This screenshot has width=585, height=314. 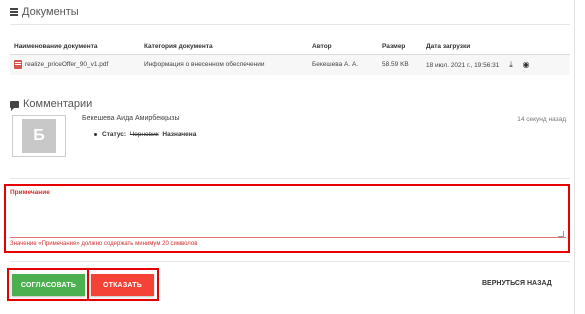 What do you see at coordinates (48, 285) in the screenshot?
I see `agree-button: СОГЛАСОВАТЬ` at bounding box center [48, 285].